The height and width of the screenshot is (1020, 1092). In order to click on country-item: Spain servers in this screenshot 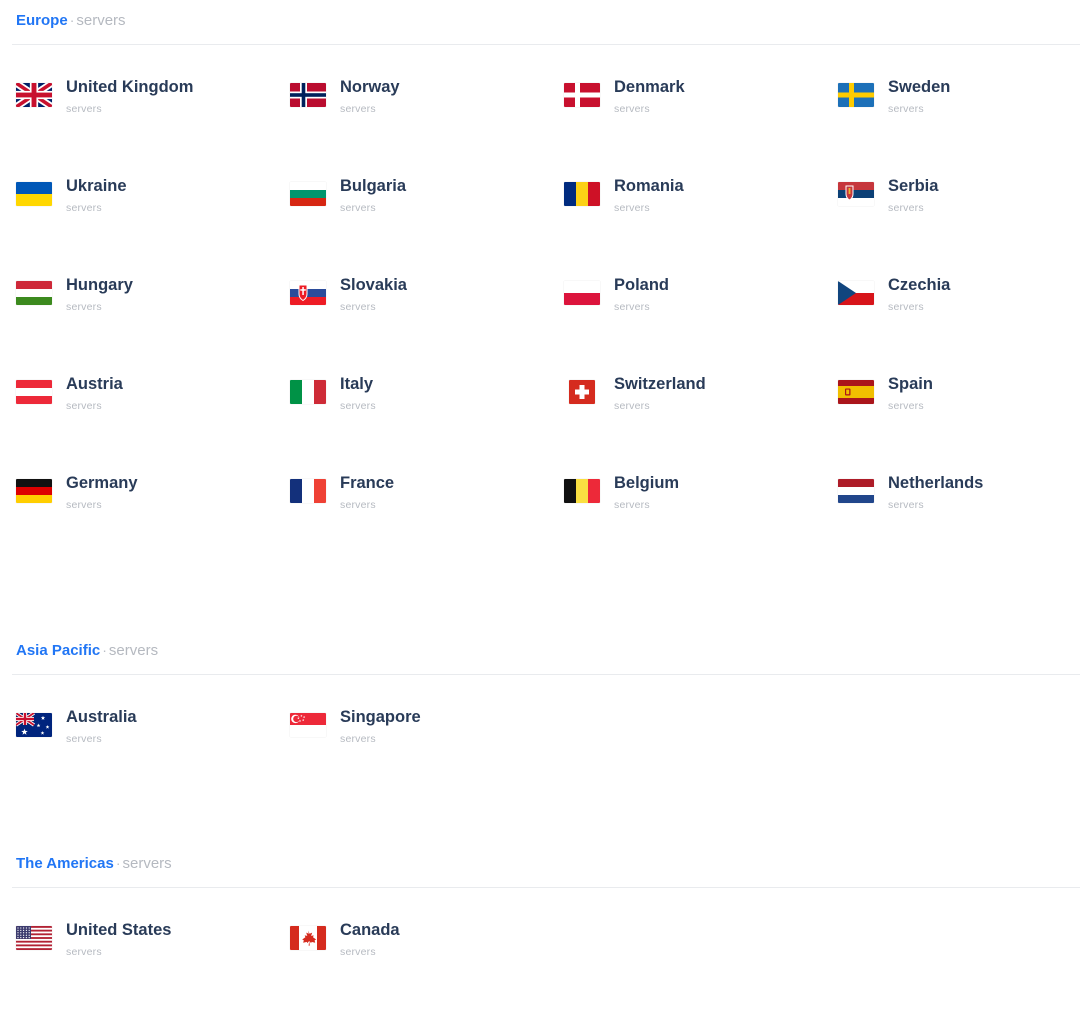, I will do `click(965, 424)`.